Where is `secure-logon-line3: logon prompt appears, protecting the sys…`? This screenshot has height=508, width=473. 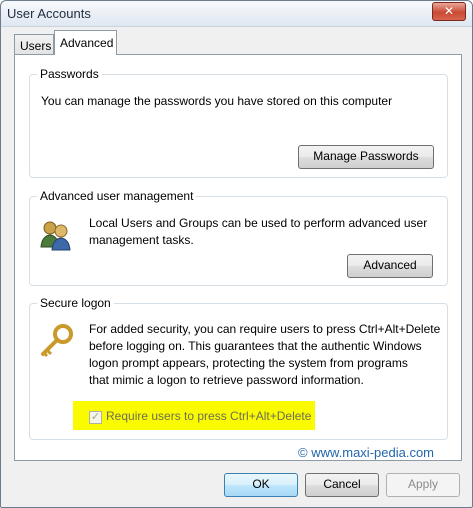
secure-logon-line3: logon prompt appears, protecting the sys… is located at coordinates (248, 363).